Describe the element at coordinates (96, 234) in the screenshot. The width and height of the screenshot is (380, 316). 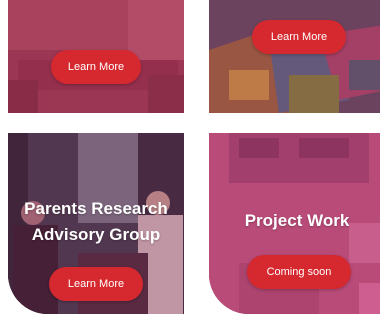
I see `card-title-line2: Advisory Group` at that location.